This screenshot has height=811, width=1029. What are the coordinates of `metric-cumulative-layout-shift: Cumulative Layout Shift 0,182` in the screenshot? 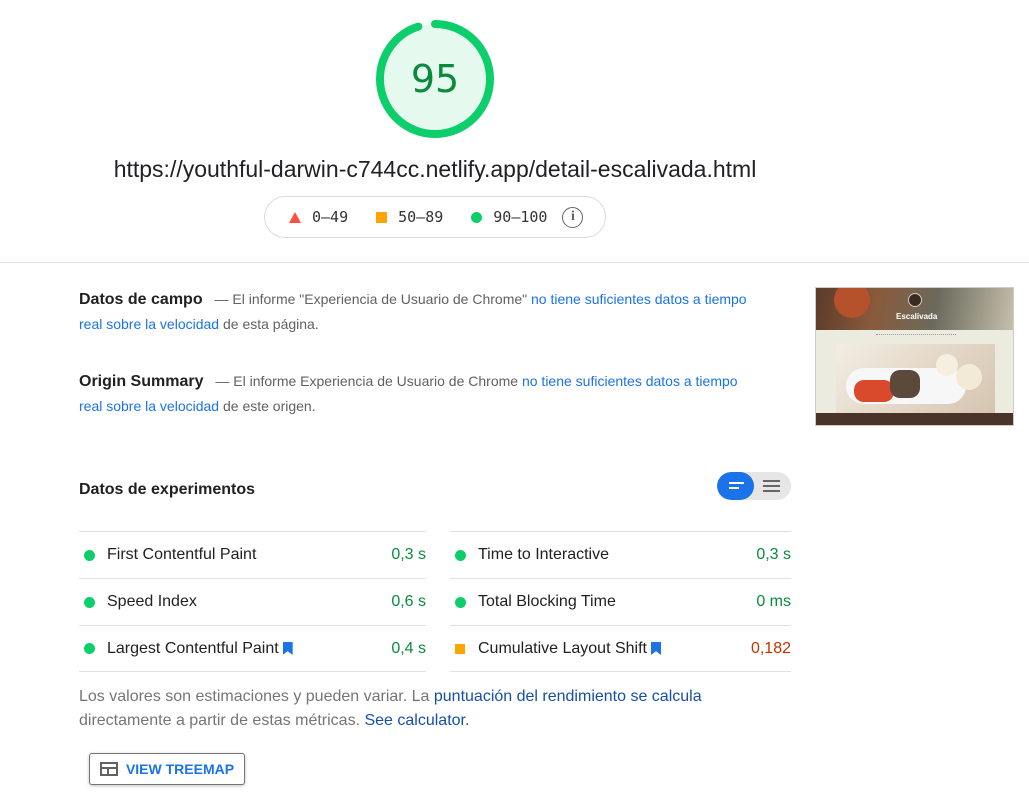 It's located at (620, 648).